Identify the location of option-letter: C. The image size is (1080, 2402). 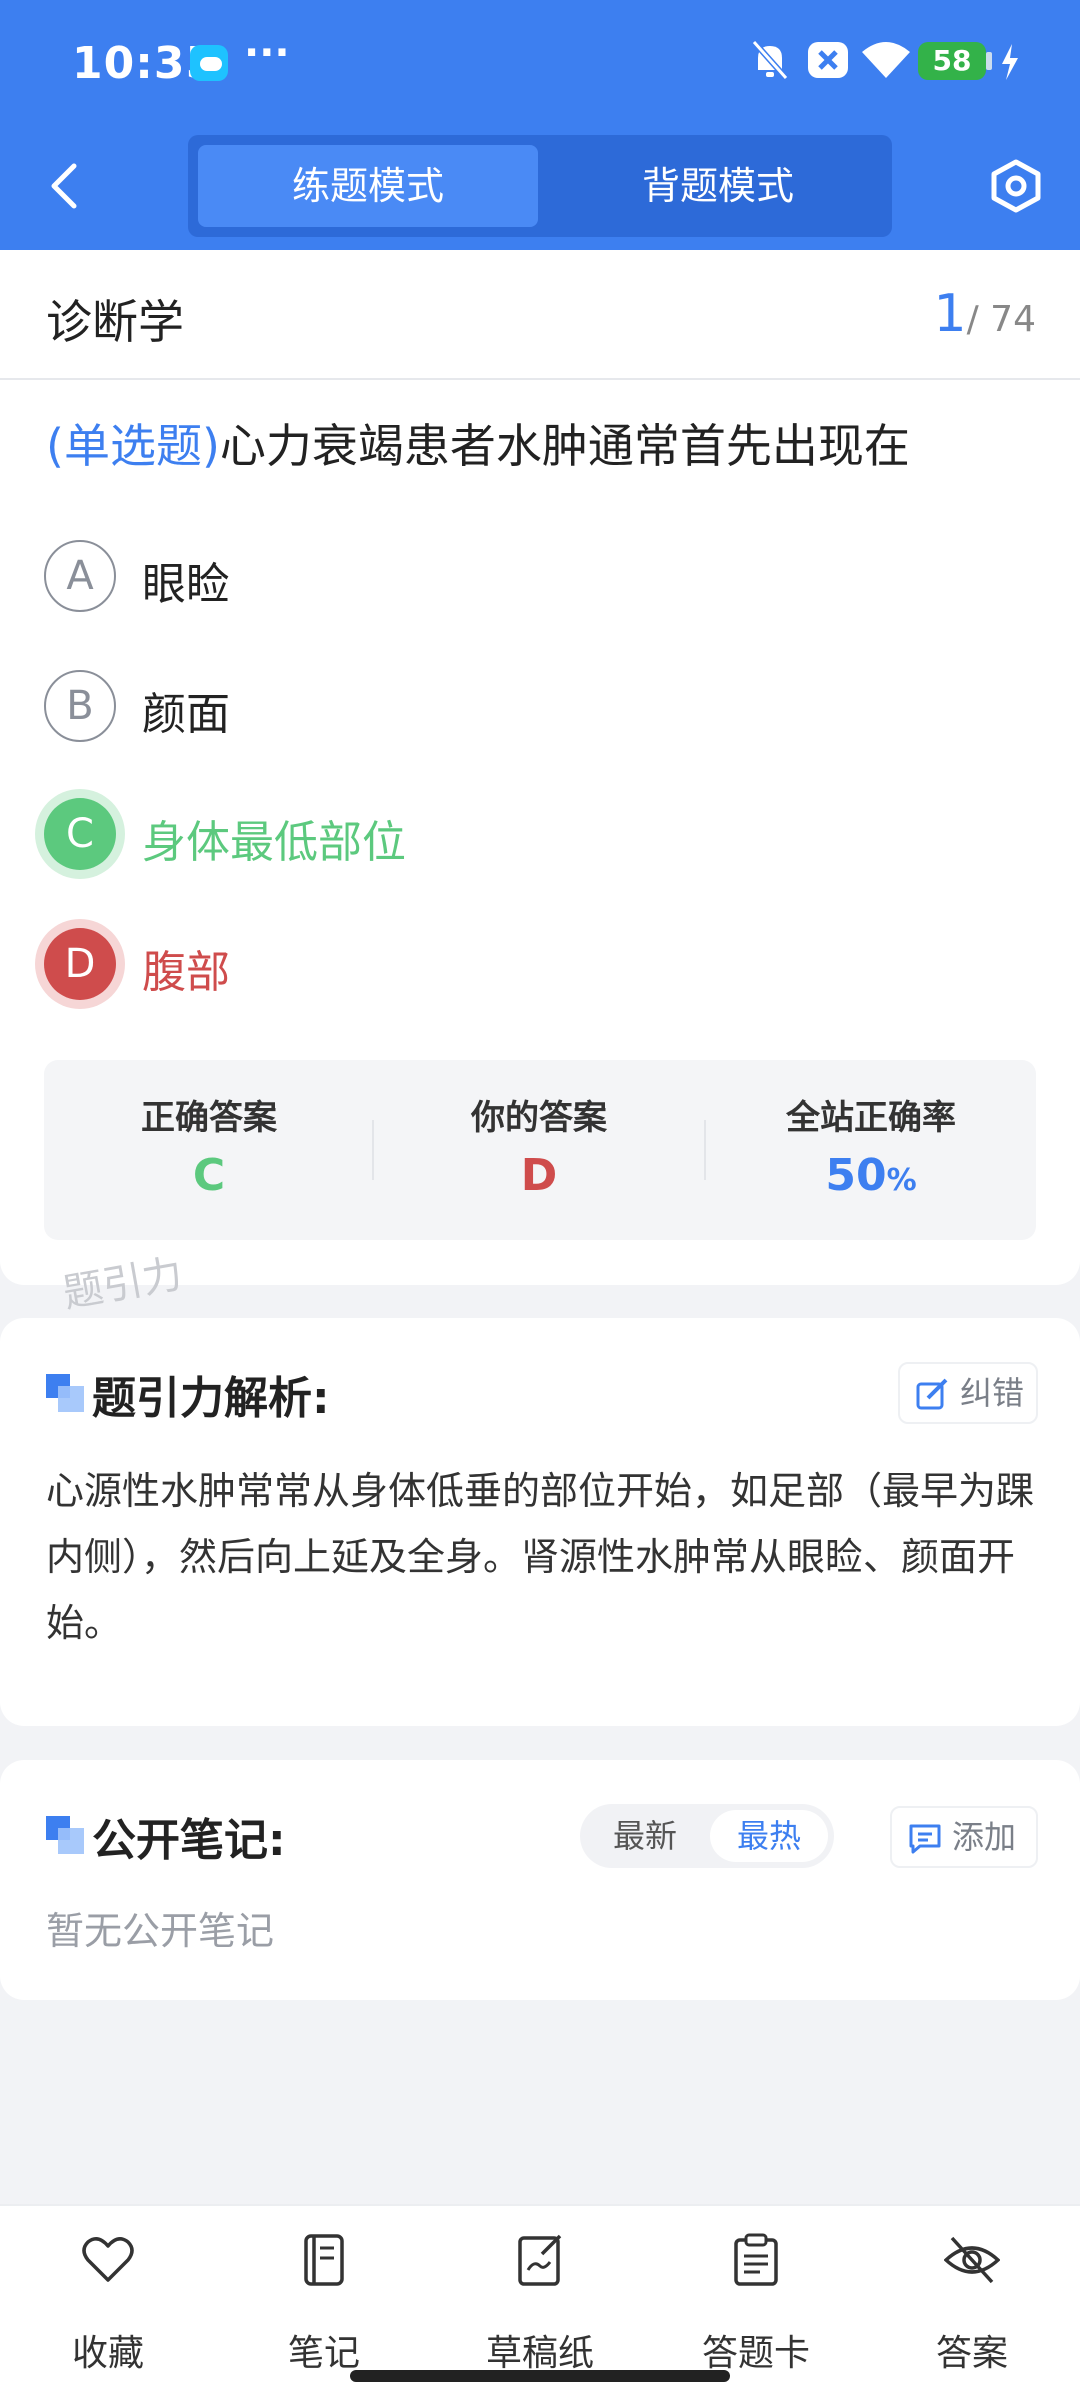
(80, 834).